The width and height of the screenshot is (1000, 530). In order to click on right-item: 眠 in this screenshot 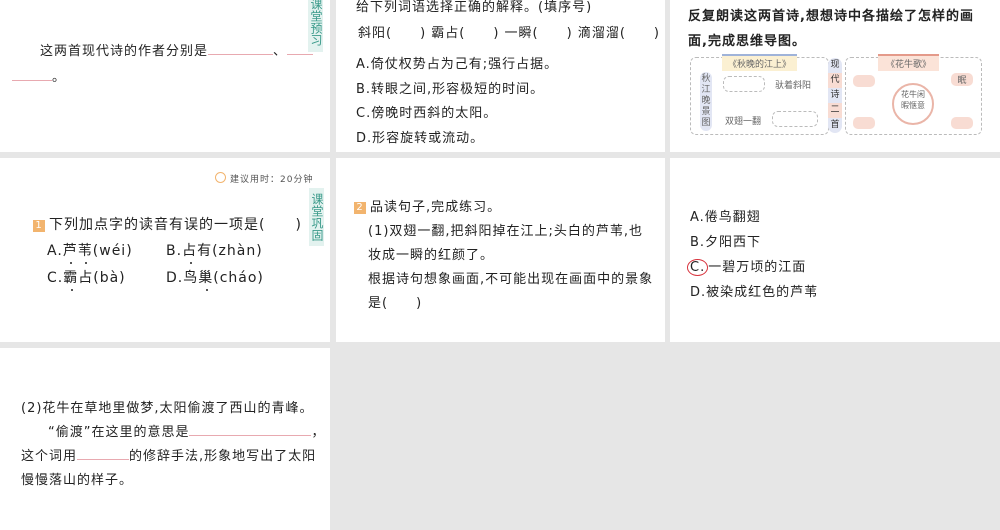, I will do `click(962, 79)`.